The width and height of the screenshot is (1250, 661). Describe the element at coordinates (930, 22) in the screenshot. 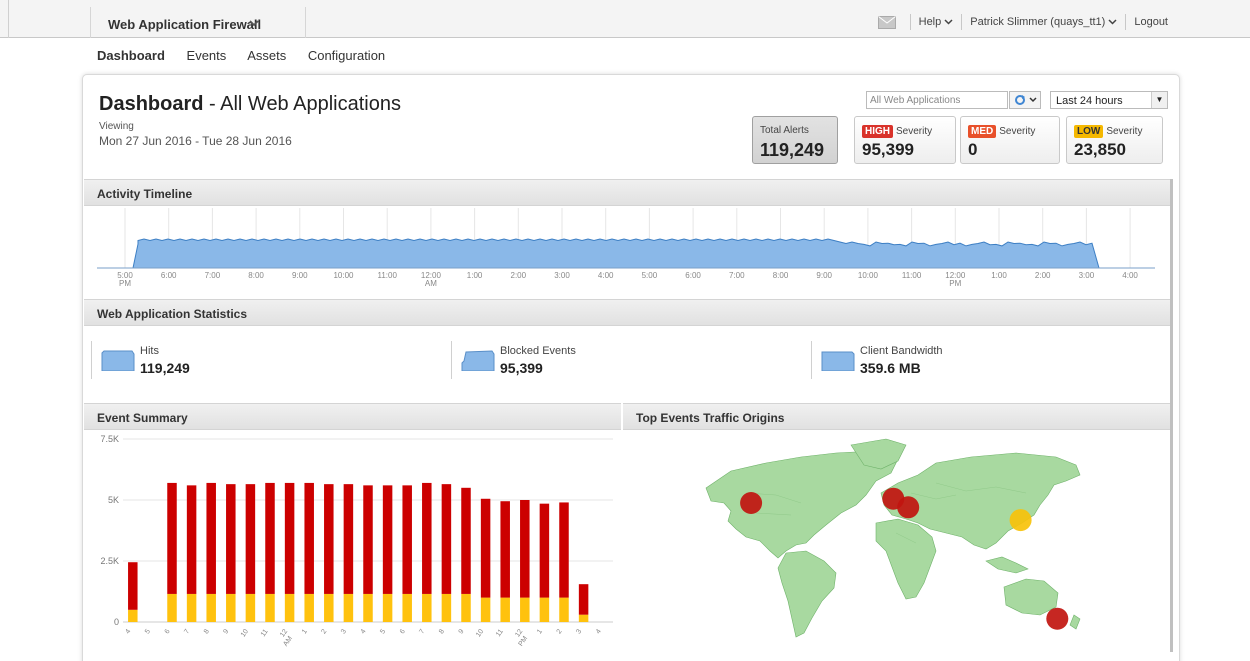

I see `help-link: Help` at that location.